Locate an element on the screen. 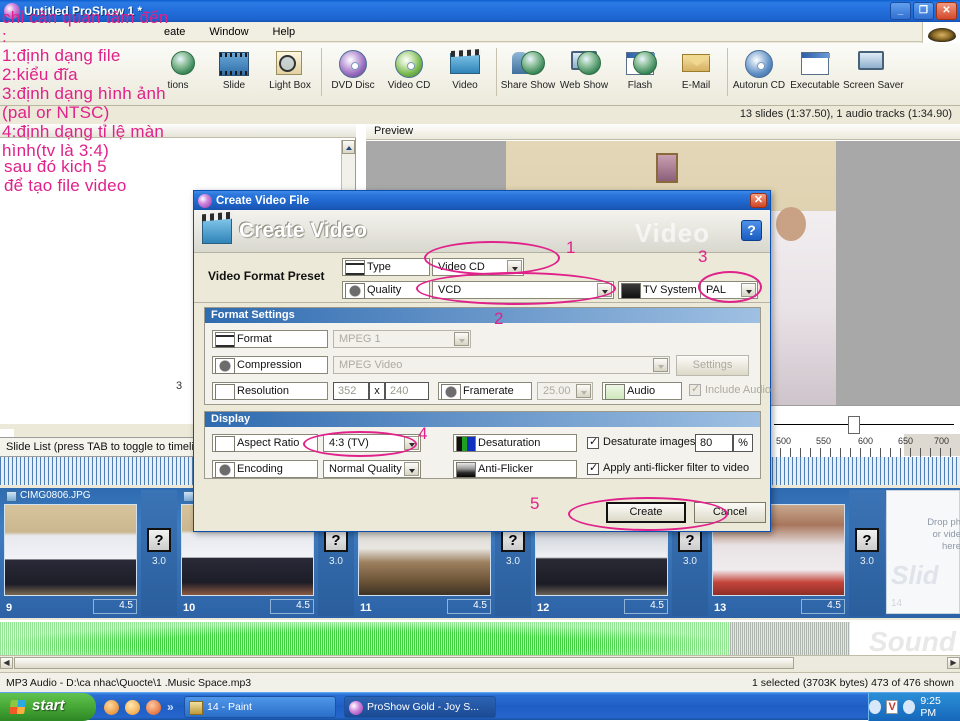  slide-filename-text: CIMG0806.JPG is located at coordinates (55, 495).